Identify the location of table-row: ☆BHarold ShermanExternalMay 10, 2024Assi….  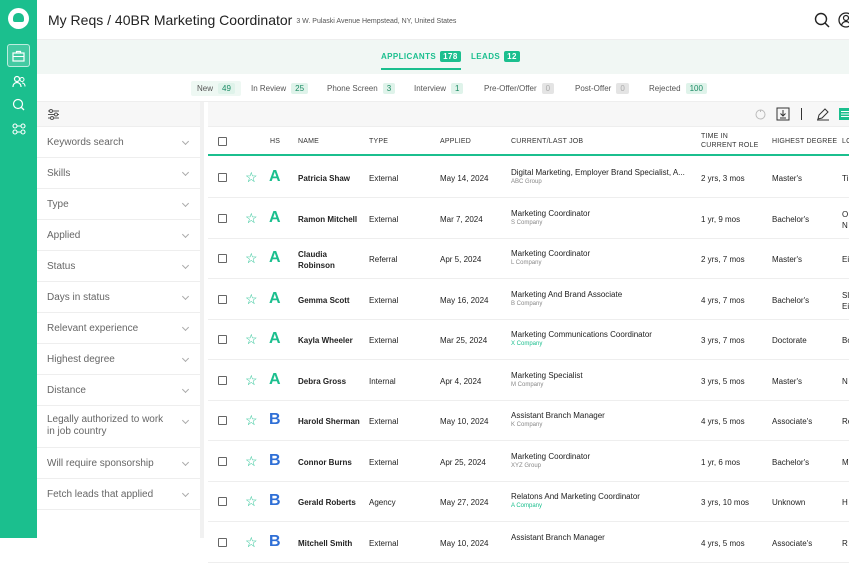
(528, 421).